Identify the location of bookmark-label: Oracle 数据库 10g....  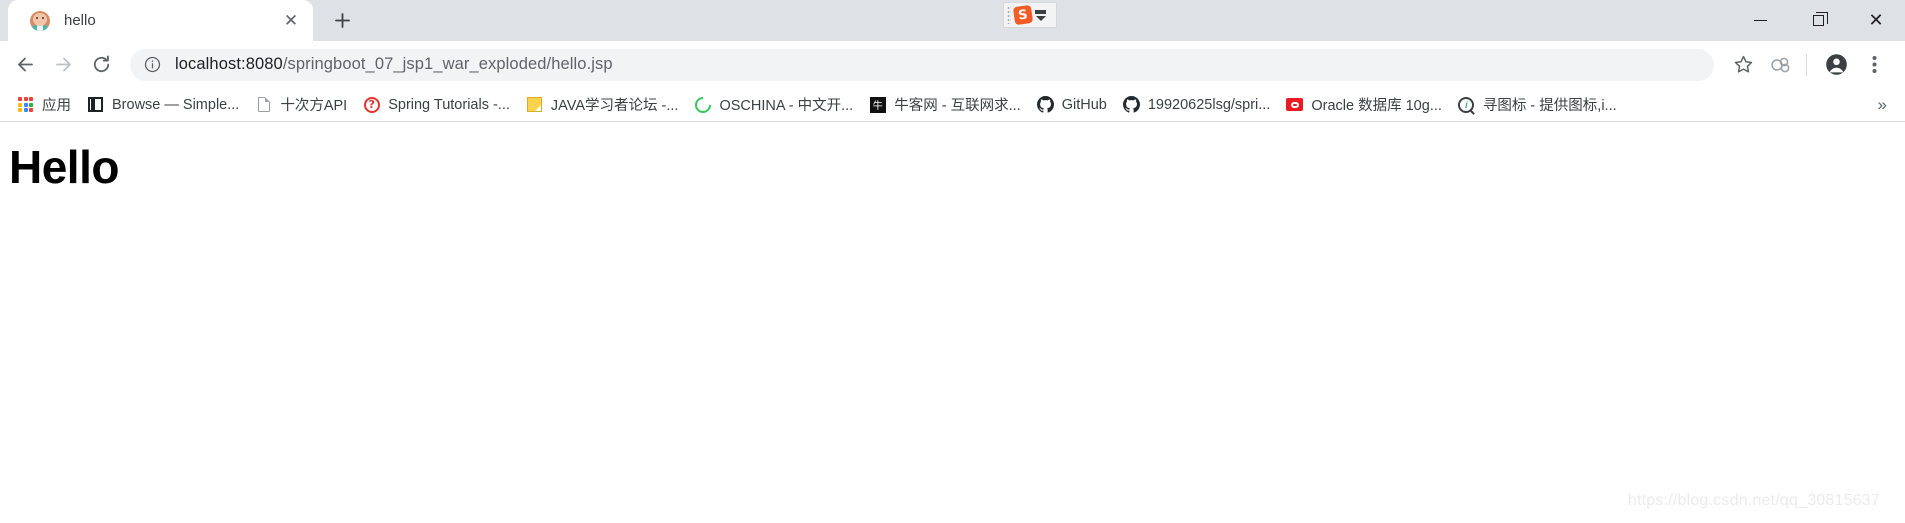
(1376, 106).